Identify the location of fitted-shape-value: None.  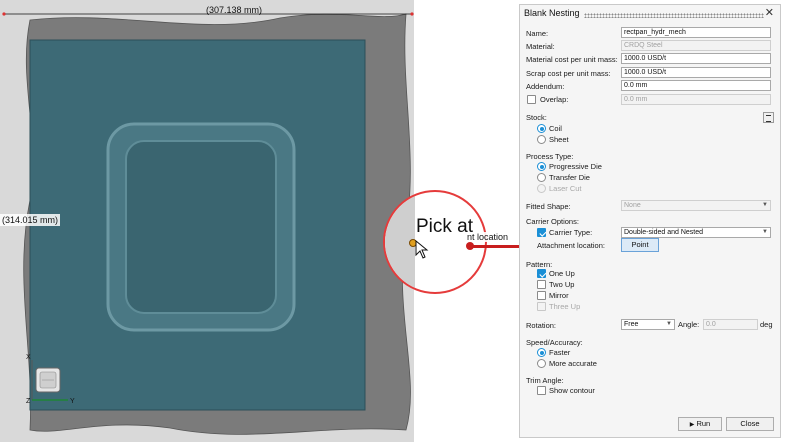
(632, 205).